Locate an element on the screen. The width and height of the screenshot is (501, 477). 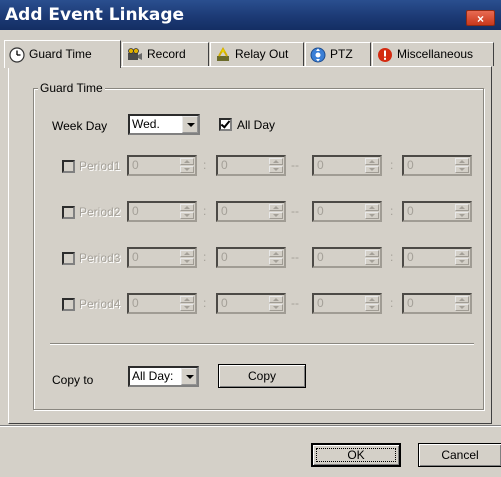
period4-start-minute: 0 is located at coordinates (251, 303).